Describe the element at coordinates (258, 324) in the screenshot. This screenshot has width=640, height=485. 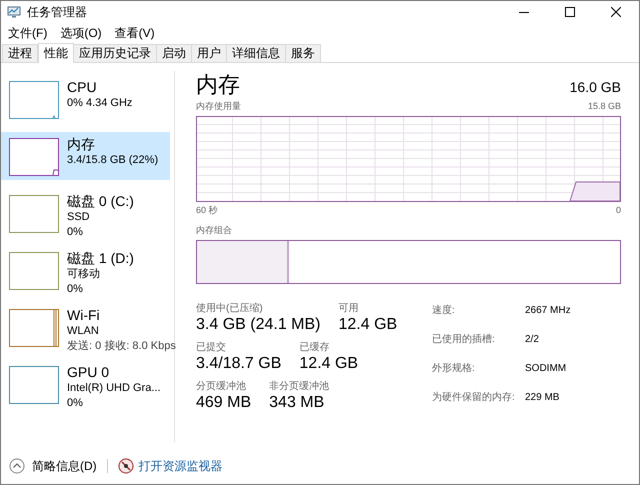
I see `stat-value: 3.4 GB (24.1 MB)` at that location.